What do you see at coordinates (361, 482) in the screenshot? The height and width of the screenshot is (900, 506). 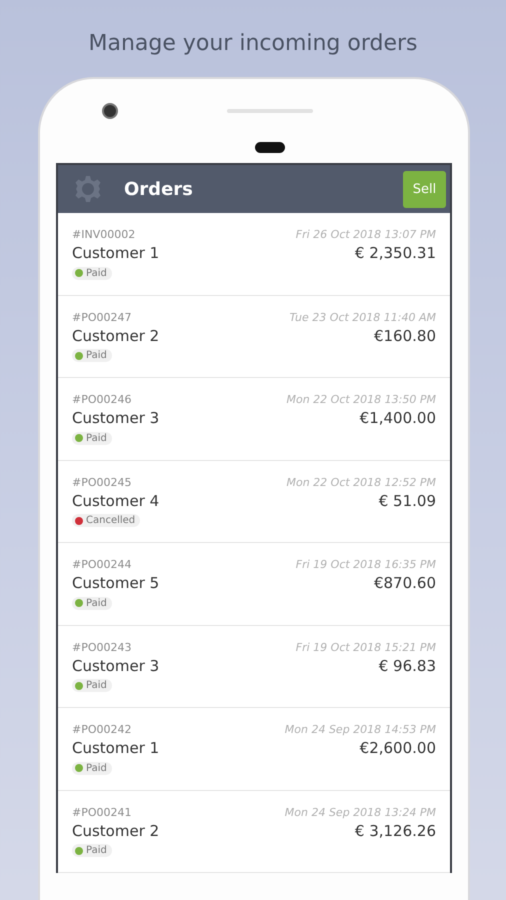 I see `order-date: Mon 22 Oct 2018 12:52 PM` at bounding box center [361, 482].